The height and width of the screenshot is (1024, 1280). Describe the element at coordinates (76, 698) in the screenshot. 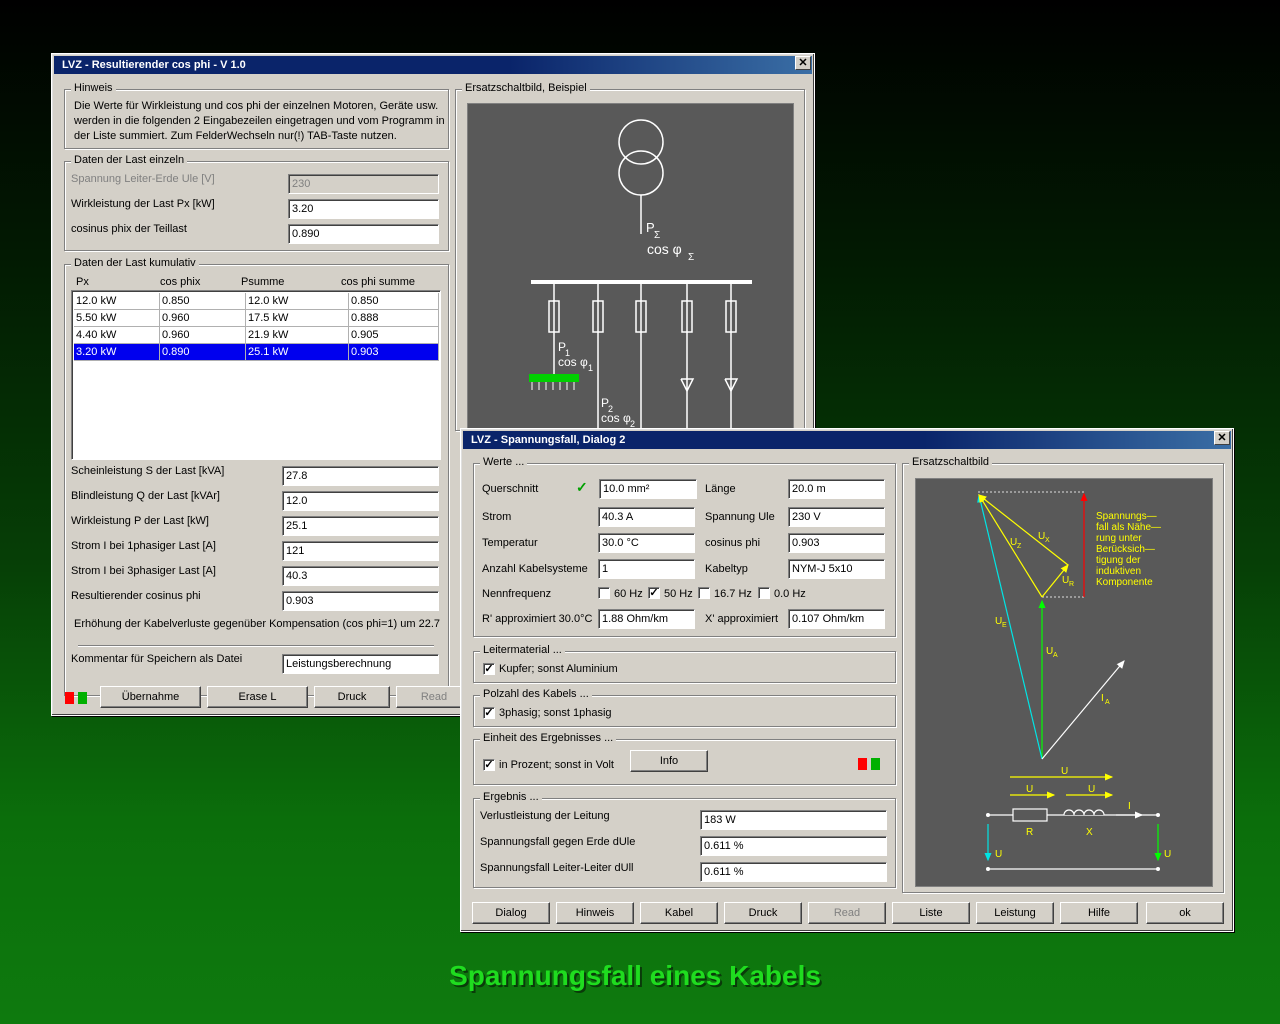

I see `status-flag-icon` at that location.